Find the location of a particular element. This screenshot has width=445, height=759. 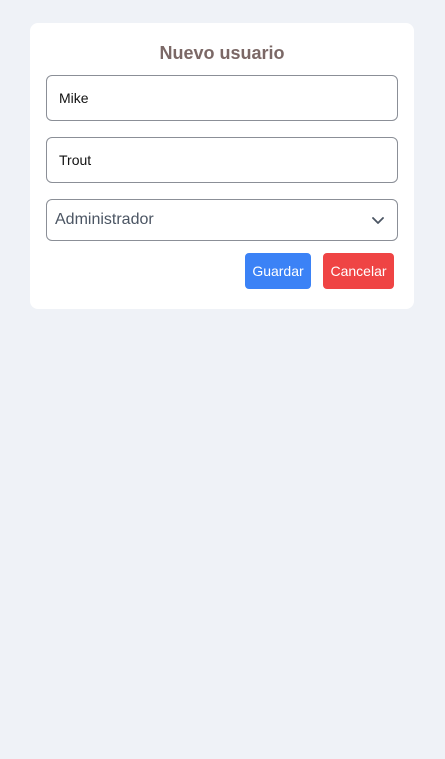

role-select: Administrador is located at coordinates (222, 220).